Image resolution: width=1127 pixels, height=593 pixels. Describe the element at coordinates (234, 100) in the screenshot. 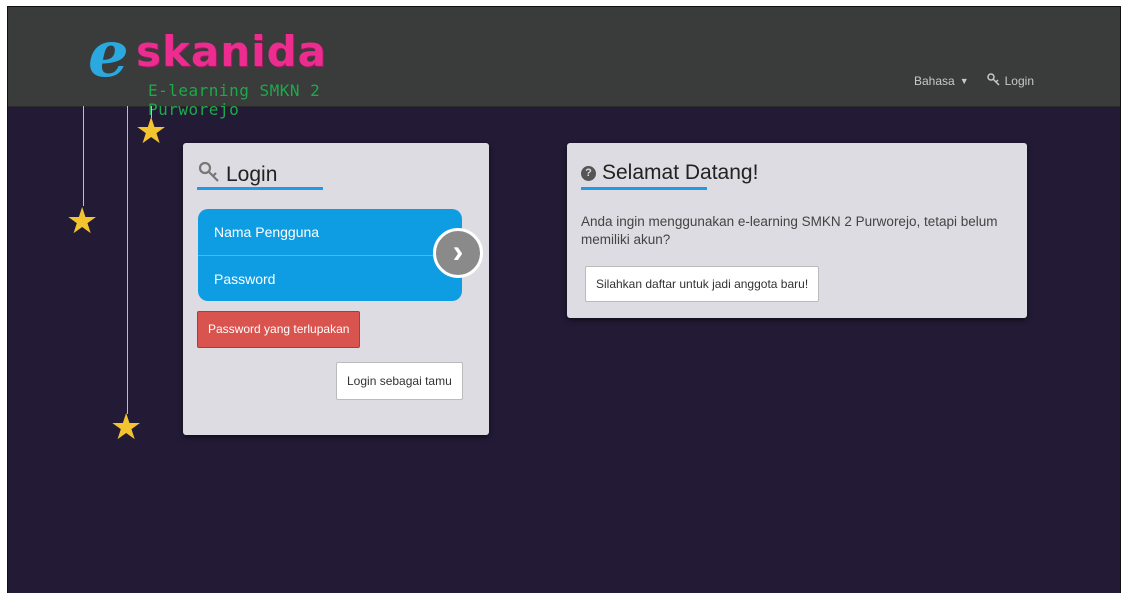

I see `logo-tagline: E-learning SMKN 2 Purworejo` at that location.